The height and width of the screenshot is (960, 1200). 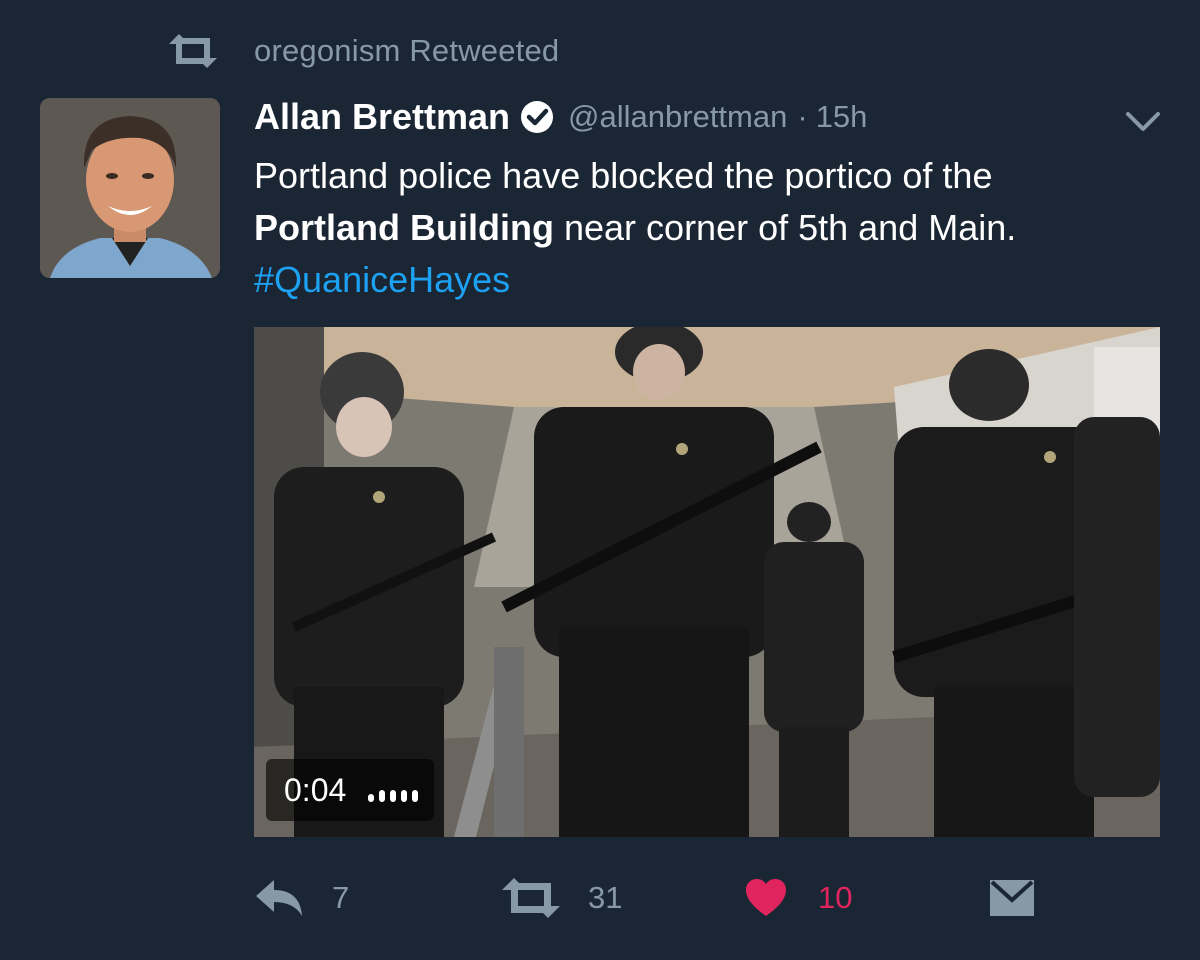 What do you see at coordinates (382, 279) in the screenshot?
I see `hashtag-link: #QuaniceHayes` at bounding box center [382, 279].